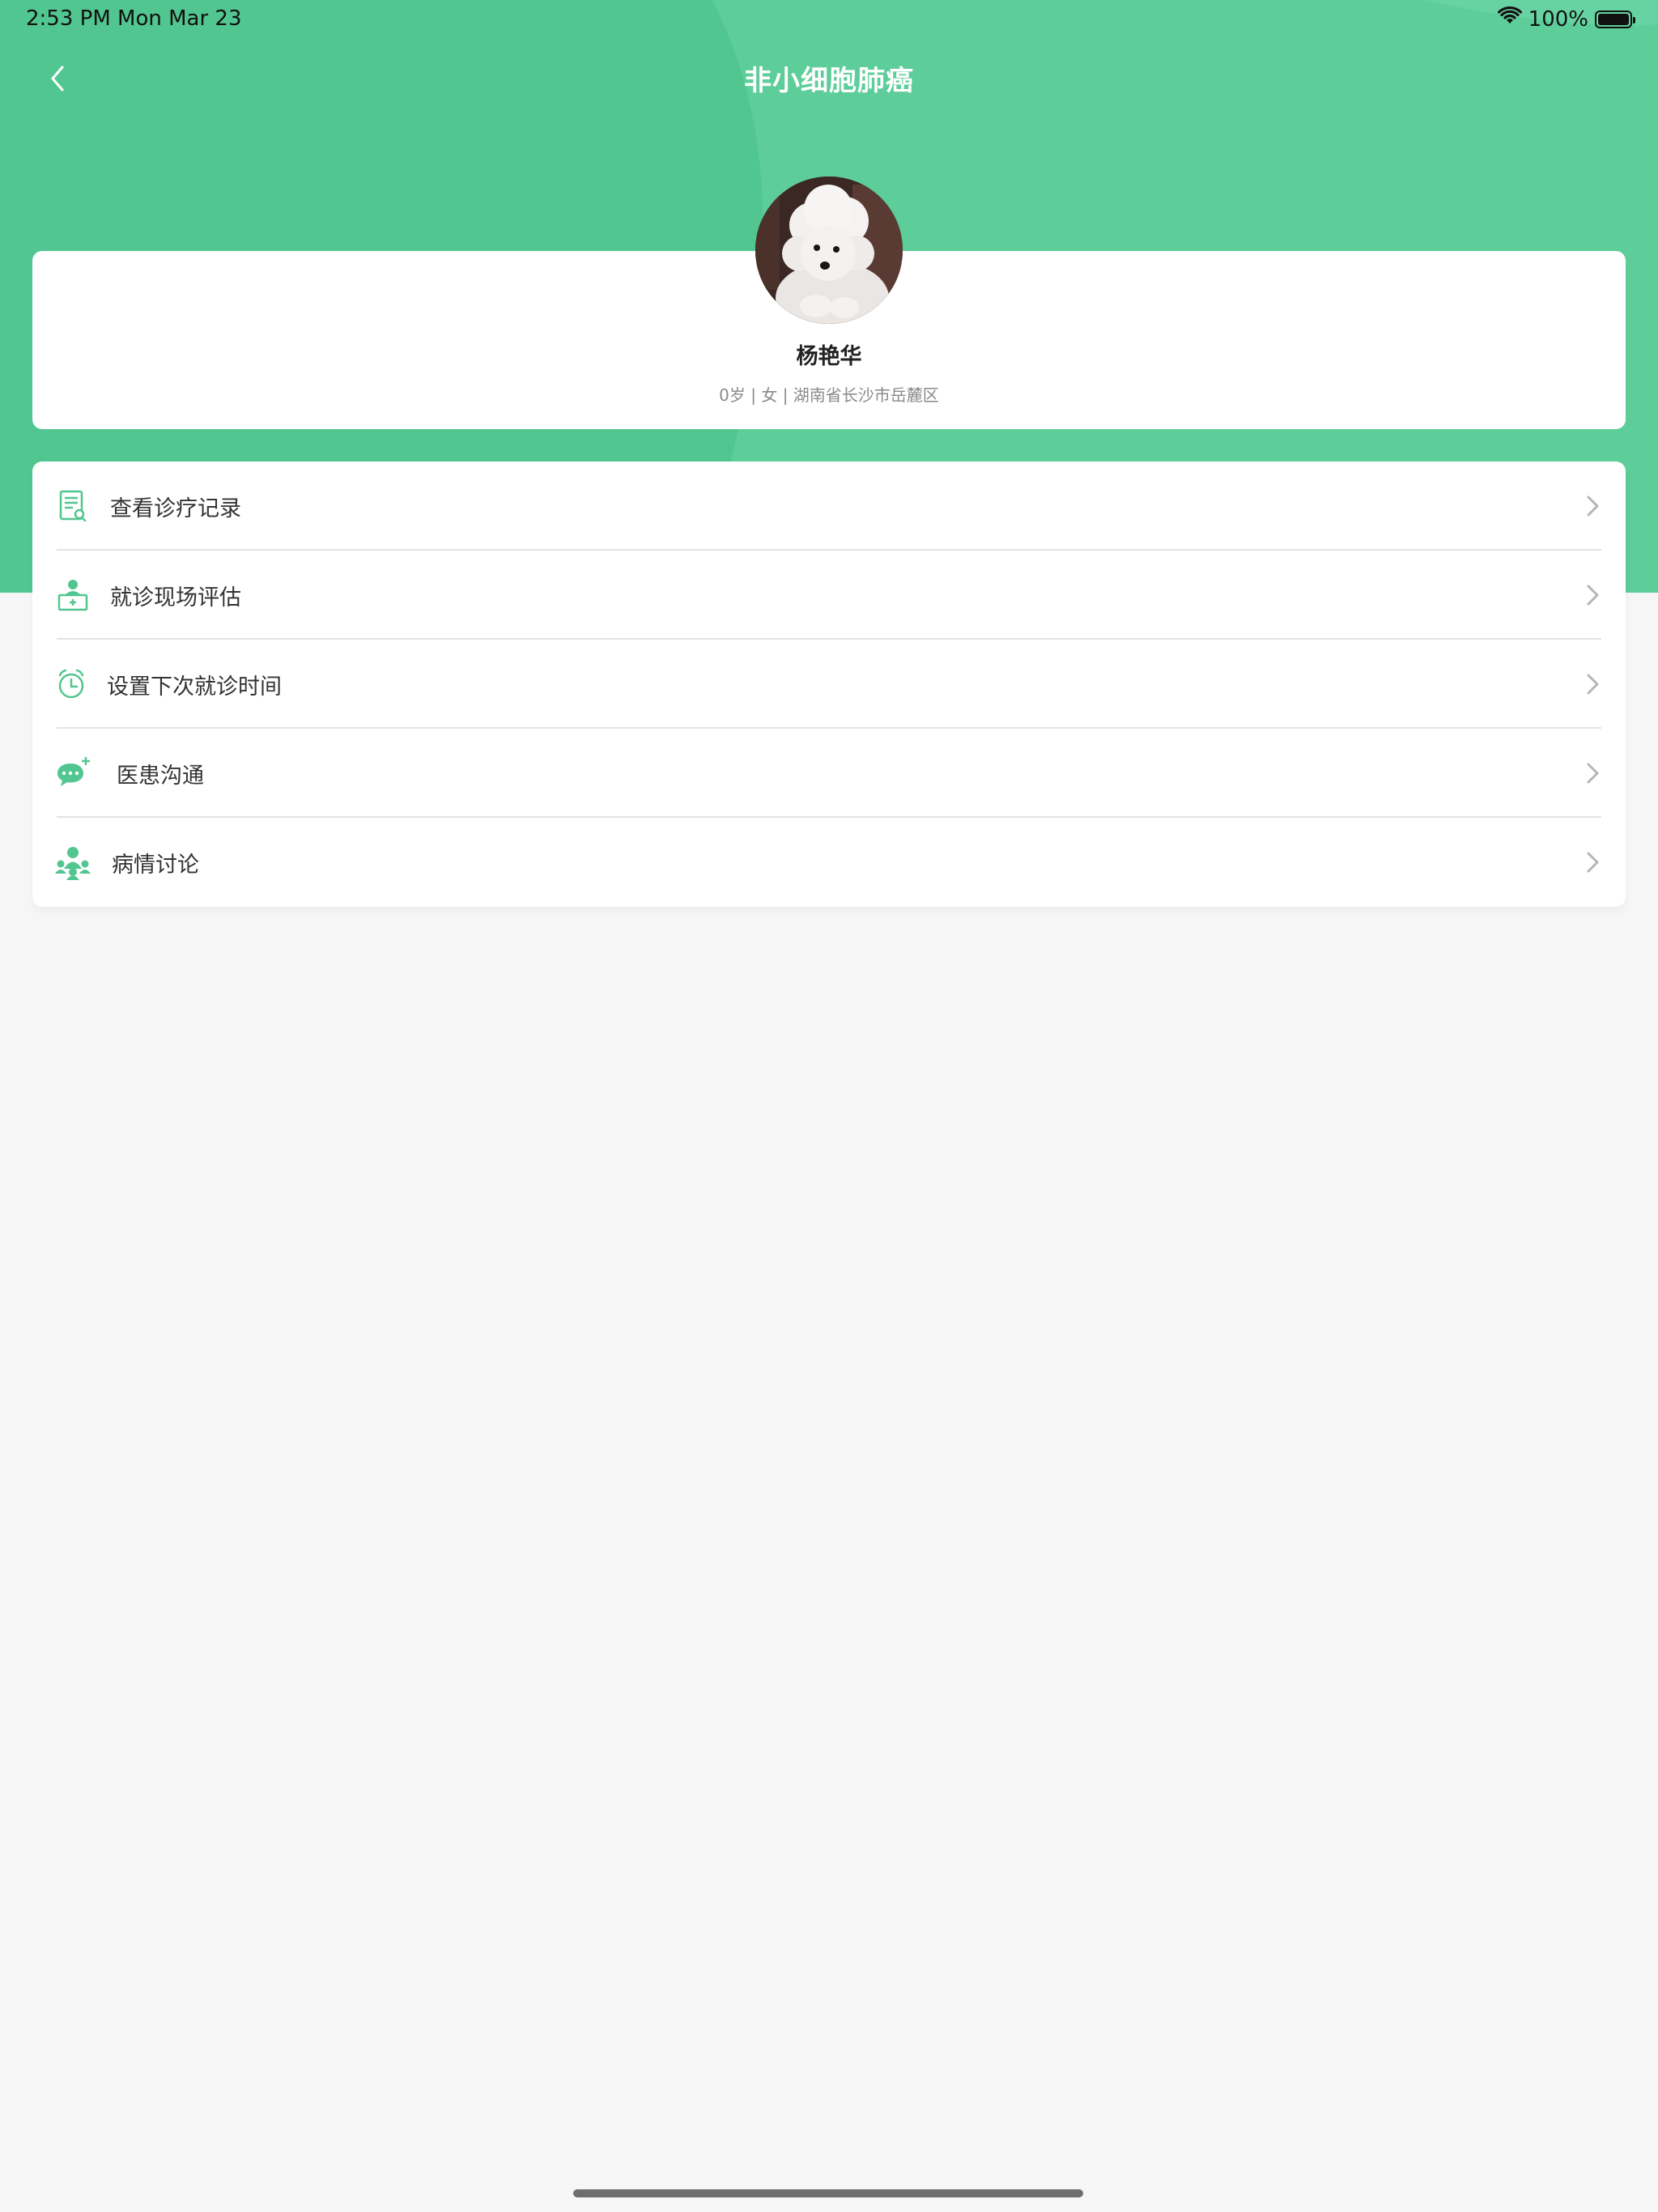 Image resolution: width=1658 pixels, height=2212 pixels. Describe the element at coordinates (829, 774) in the screenshot. I see `menu-item-doctor-patient-chat: 医患沟通` at that location.